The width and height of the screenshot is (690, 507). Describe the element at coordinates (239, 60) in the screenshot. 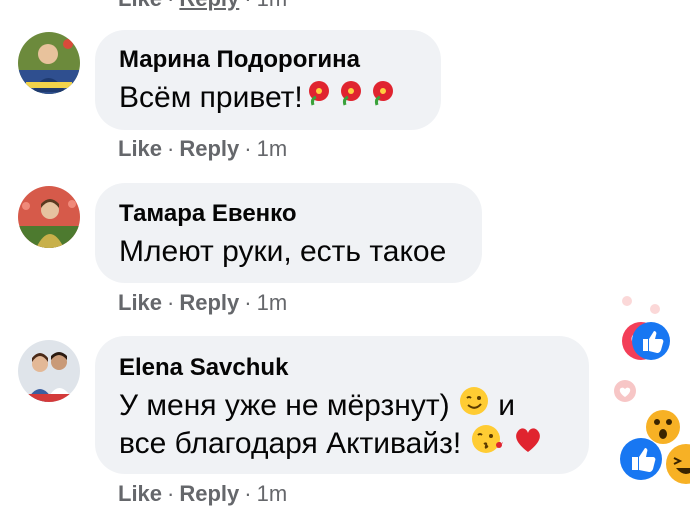

I see `comment-author: Марина Подорогина` at that location.